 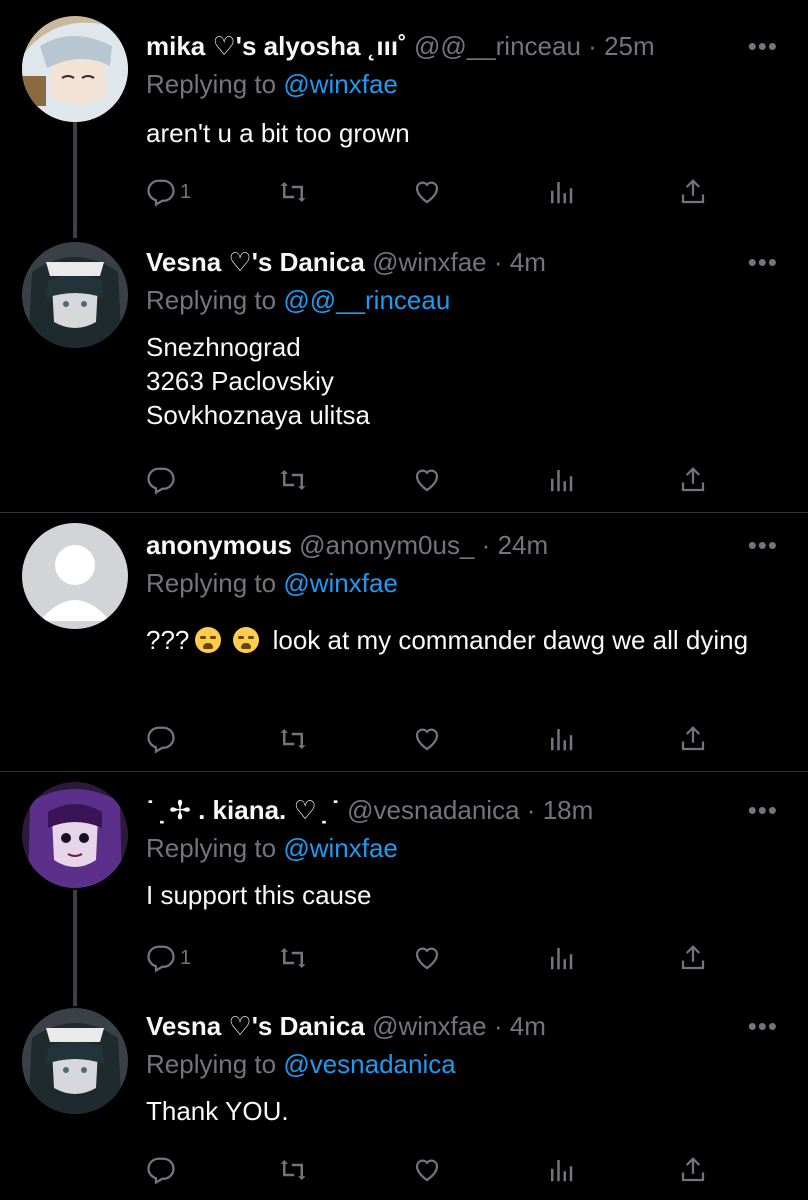 I want to click on replying-to: Replying to @@__rinceau, so click(x=298, y=300).